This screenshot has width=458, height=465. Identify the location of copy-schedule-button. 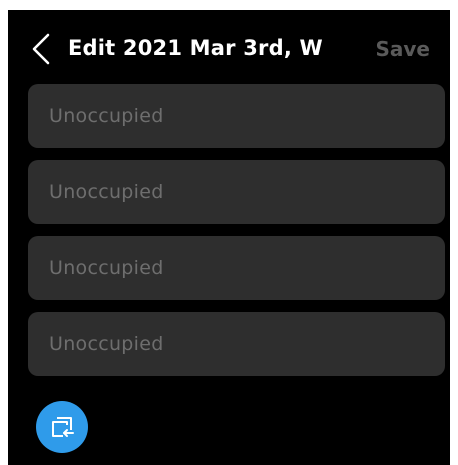
(62, 427).